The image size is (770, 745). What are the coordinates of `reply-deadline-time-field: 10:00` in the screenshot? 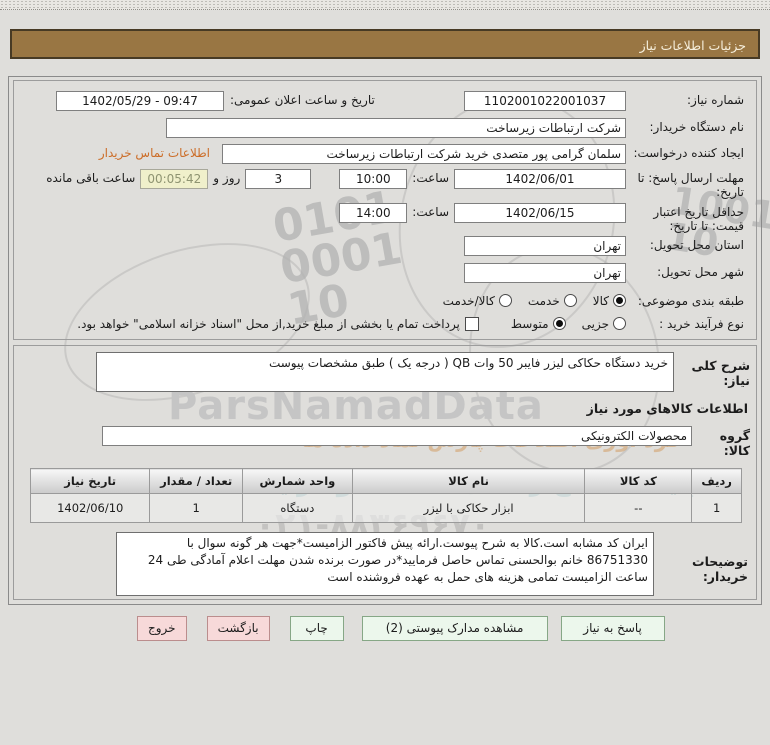 It's located at (373, 179).